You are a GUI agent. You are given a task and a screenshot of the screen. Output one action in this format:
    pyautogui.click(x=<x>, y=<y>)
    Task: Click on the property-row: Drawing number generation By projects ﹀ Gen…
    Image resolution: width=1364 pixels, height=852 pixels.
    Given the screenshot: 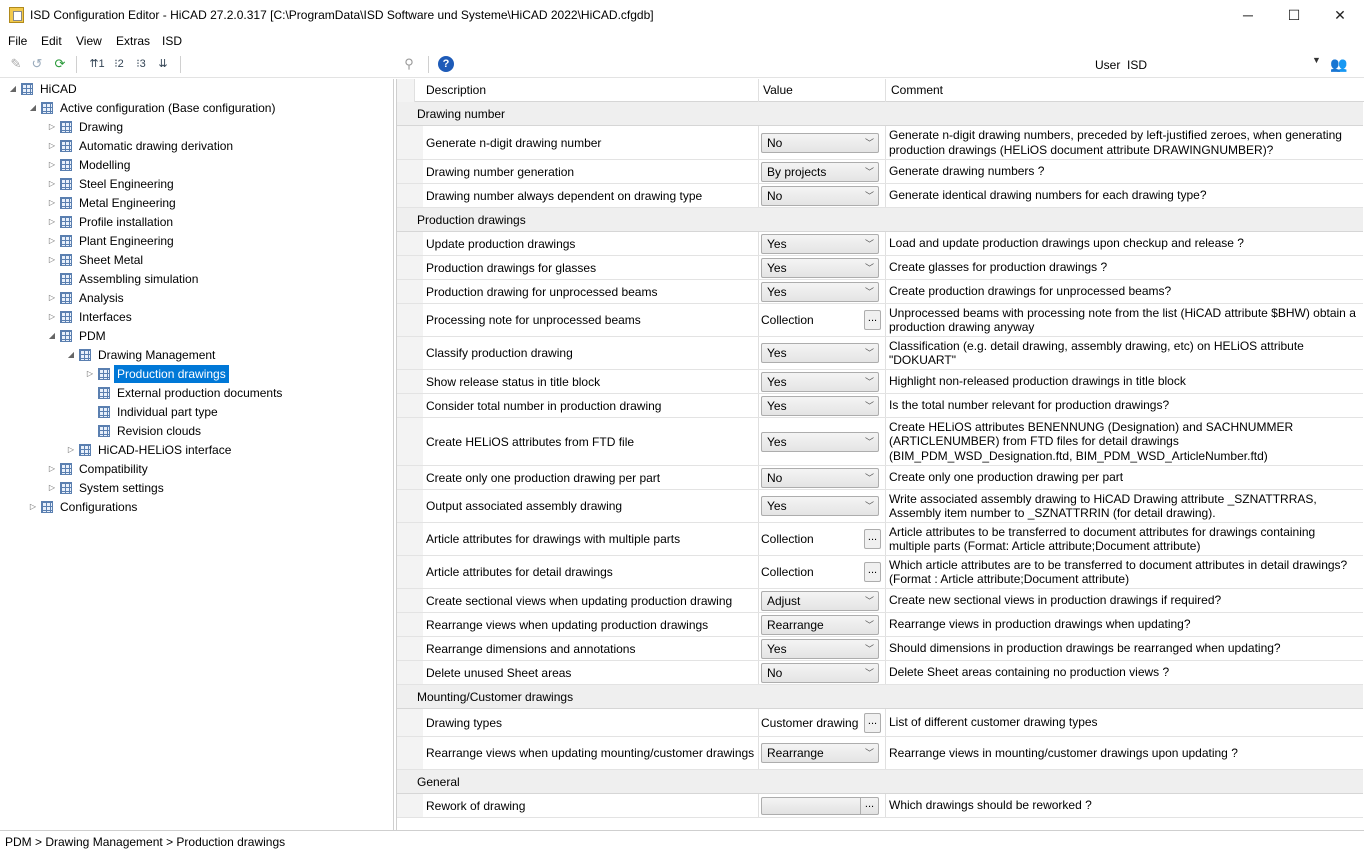 What is the action you would take?
    pyautogui.click(x=880, y=172)
    